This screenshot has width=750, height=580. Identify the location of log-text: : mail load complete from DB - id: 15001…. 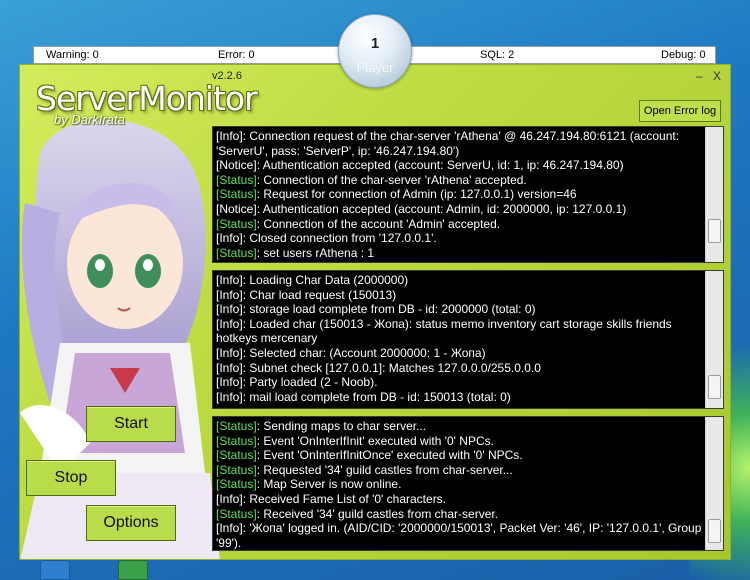
(376, 396).